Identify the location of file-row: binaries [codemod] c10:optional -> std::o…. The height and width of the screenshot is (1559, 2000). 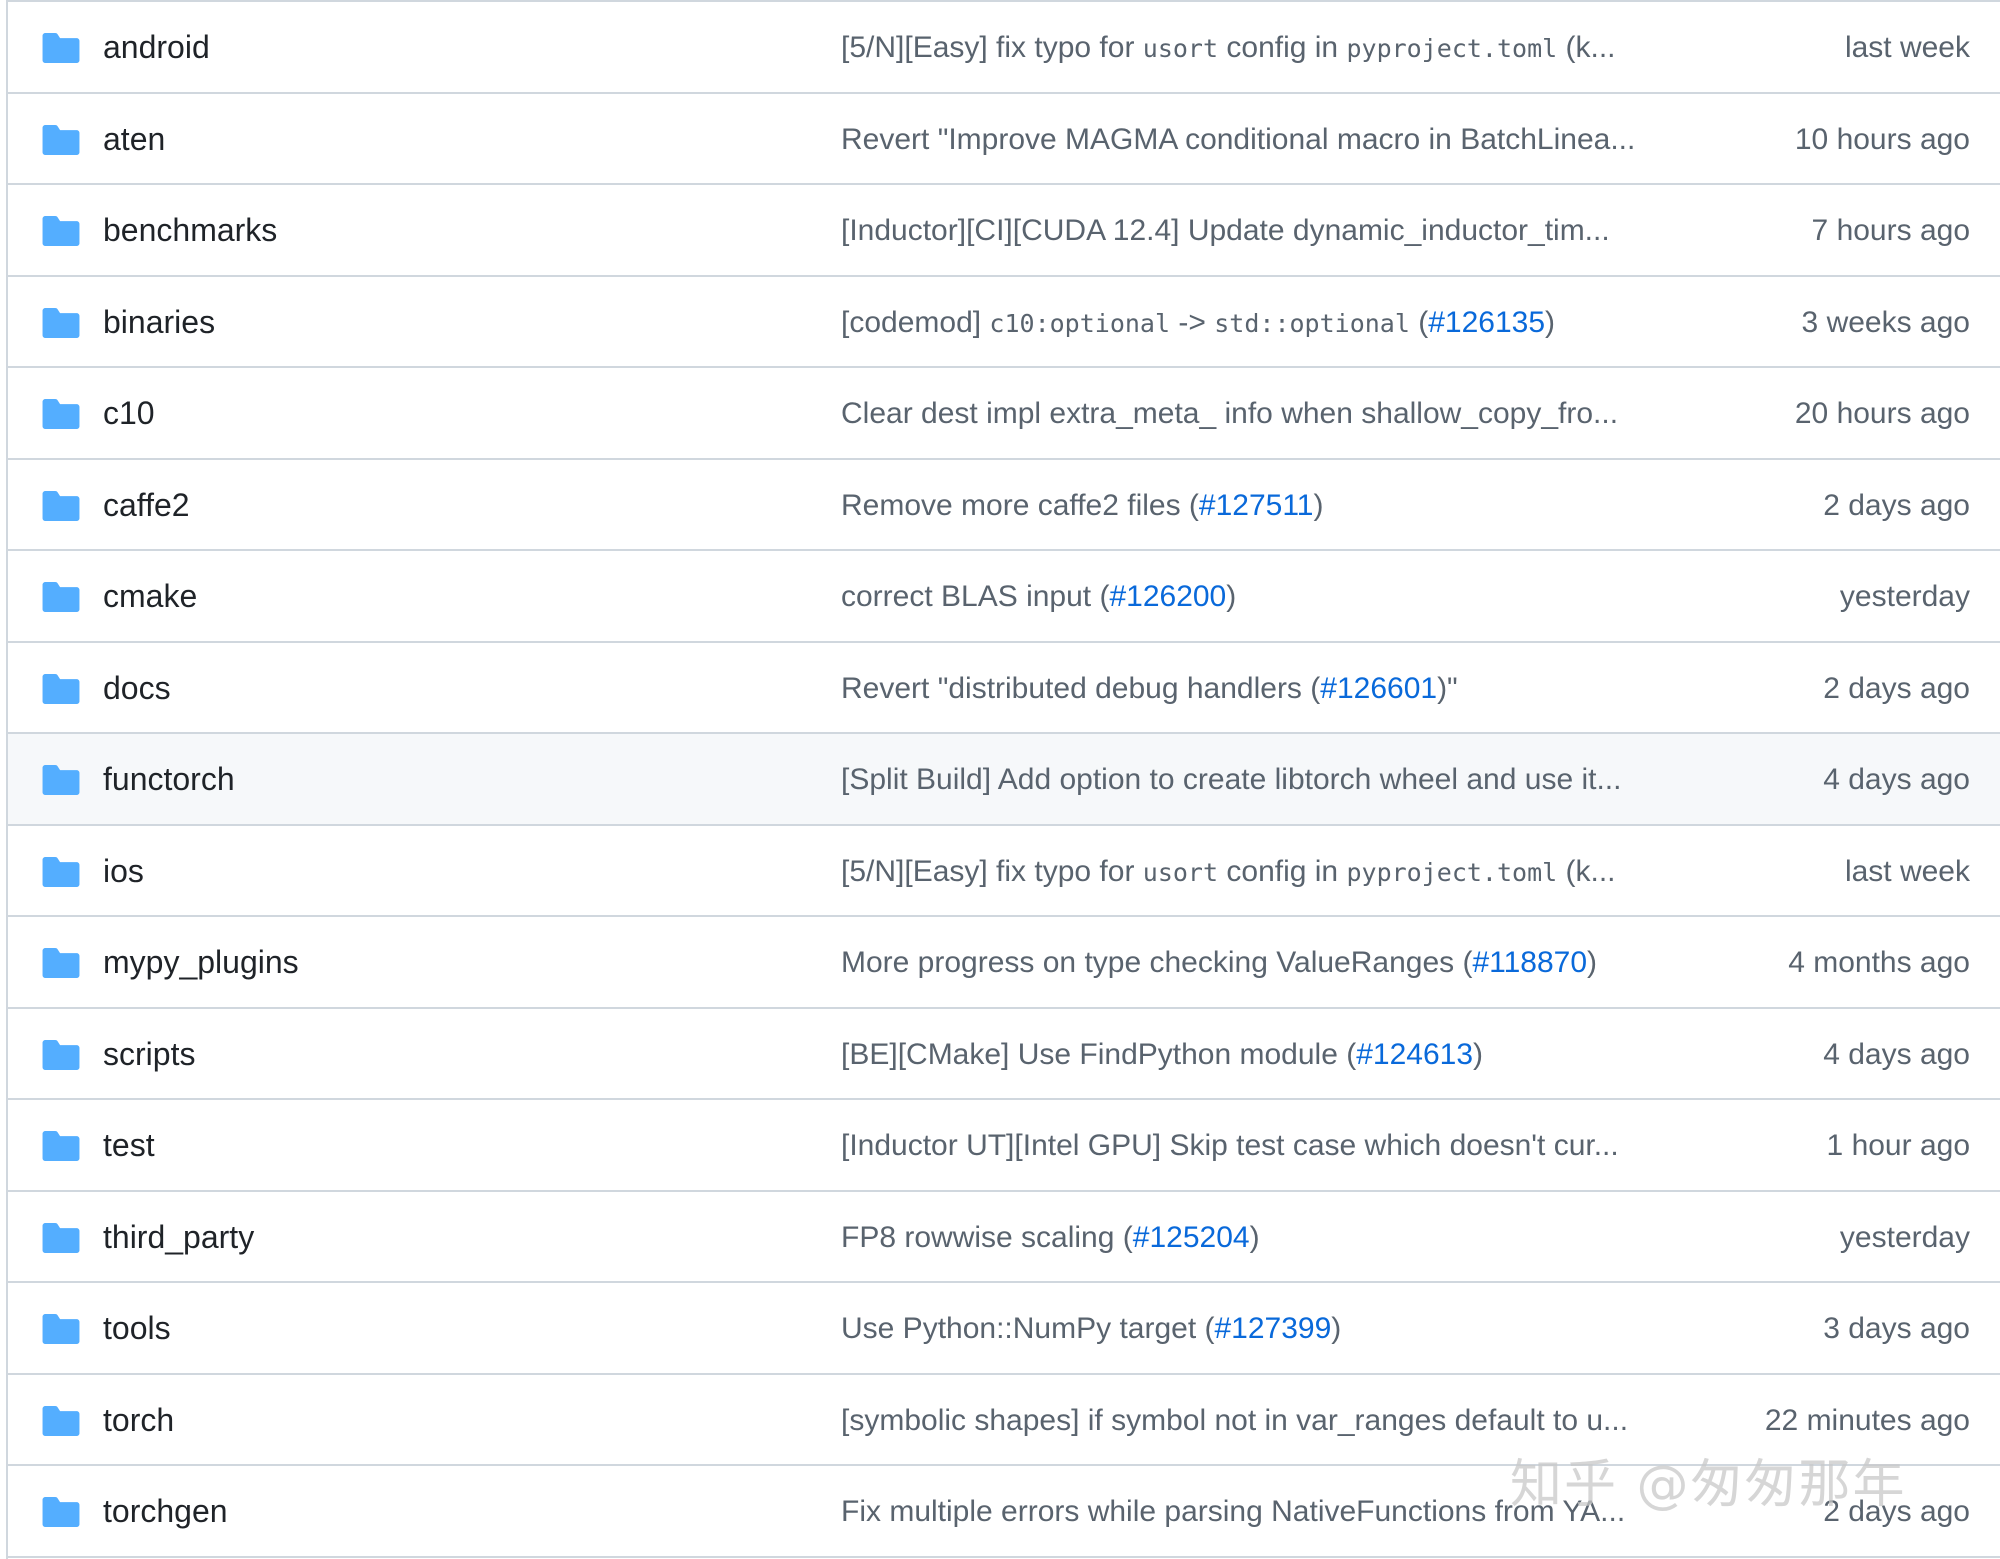
(1004, 322).